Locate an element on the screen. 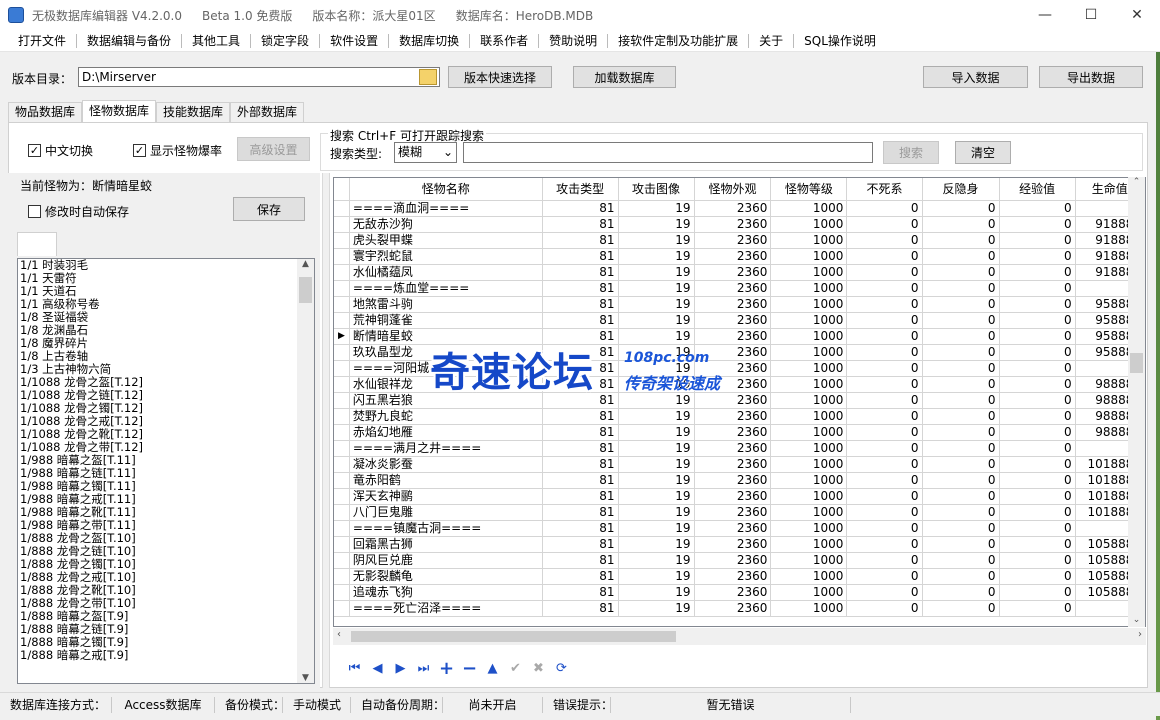 The width and height of the screenshot is (1160, 720). chinese-switch-checkbox: ✓ 中文切换 is located at coordinates (60, 150).